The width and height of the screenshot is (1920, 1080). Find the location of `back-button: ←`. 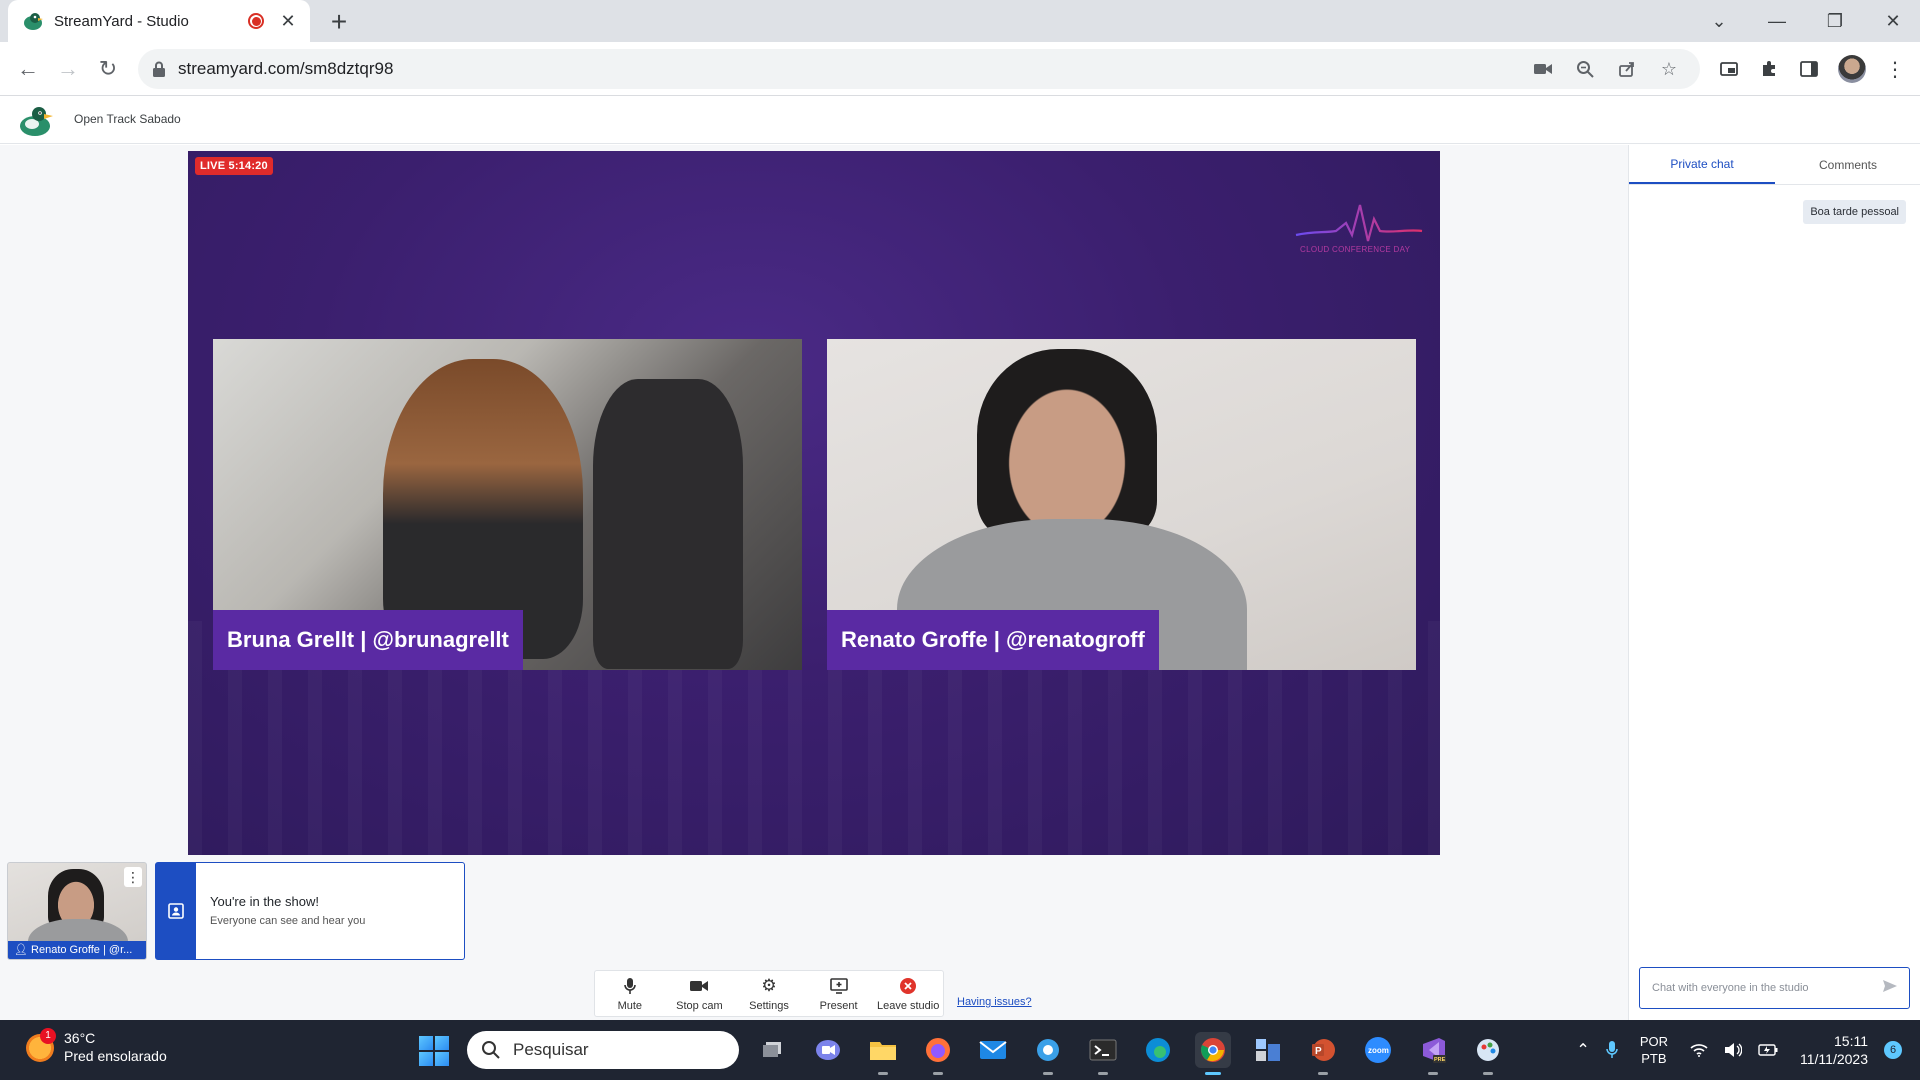

back-button: ← is located at coordinates (28, 69).